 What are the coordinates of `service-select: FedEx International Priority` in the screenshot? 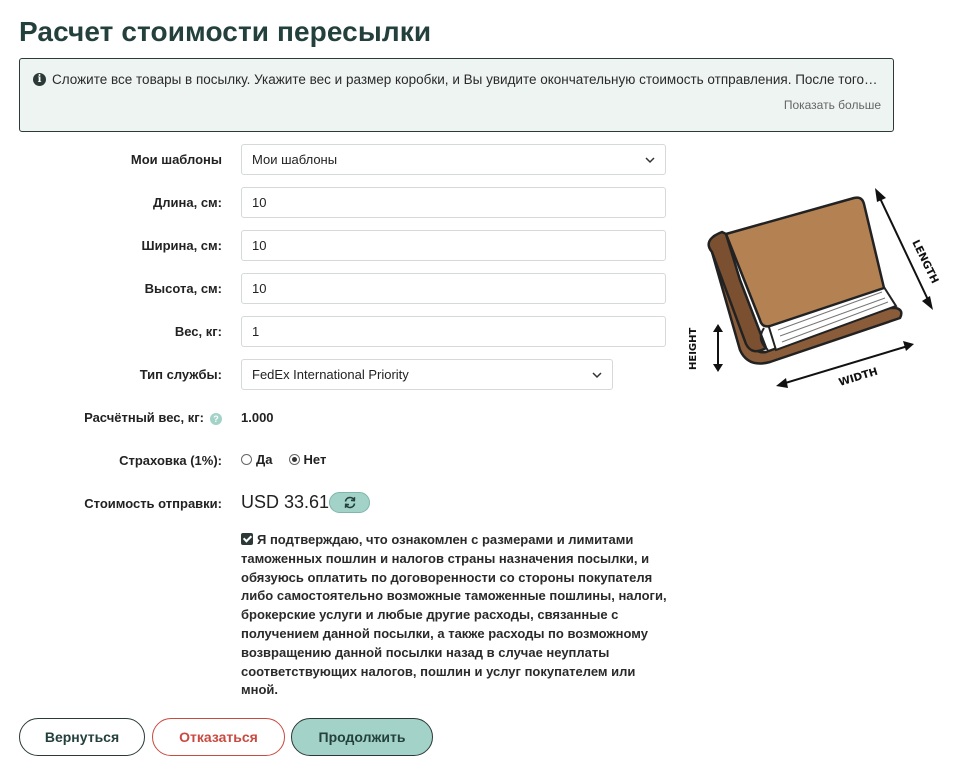 It's located at (427, 374).